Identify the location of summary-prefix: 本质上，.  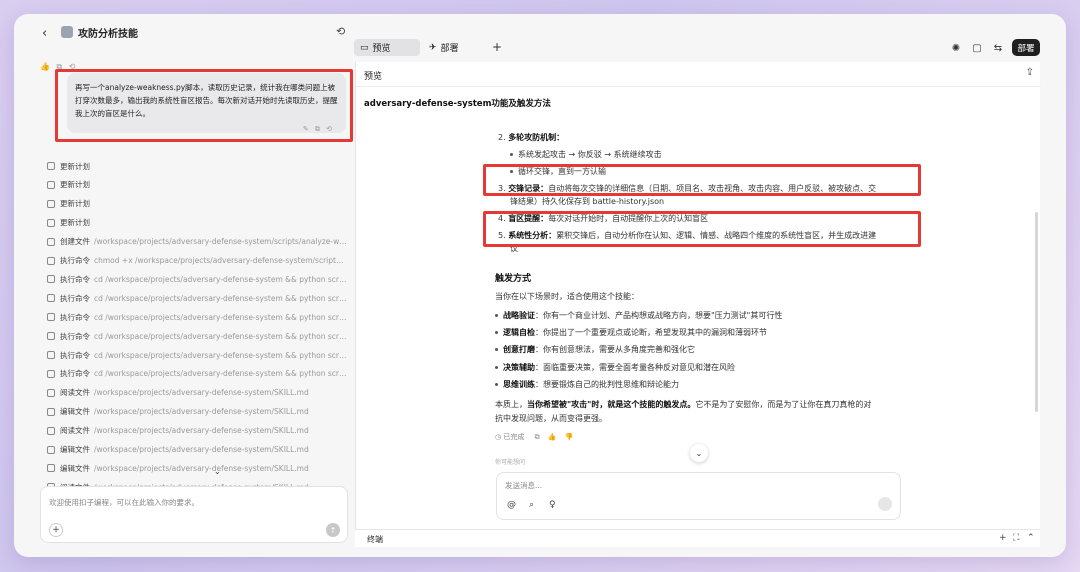
(511, 404).